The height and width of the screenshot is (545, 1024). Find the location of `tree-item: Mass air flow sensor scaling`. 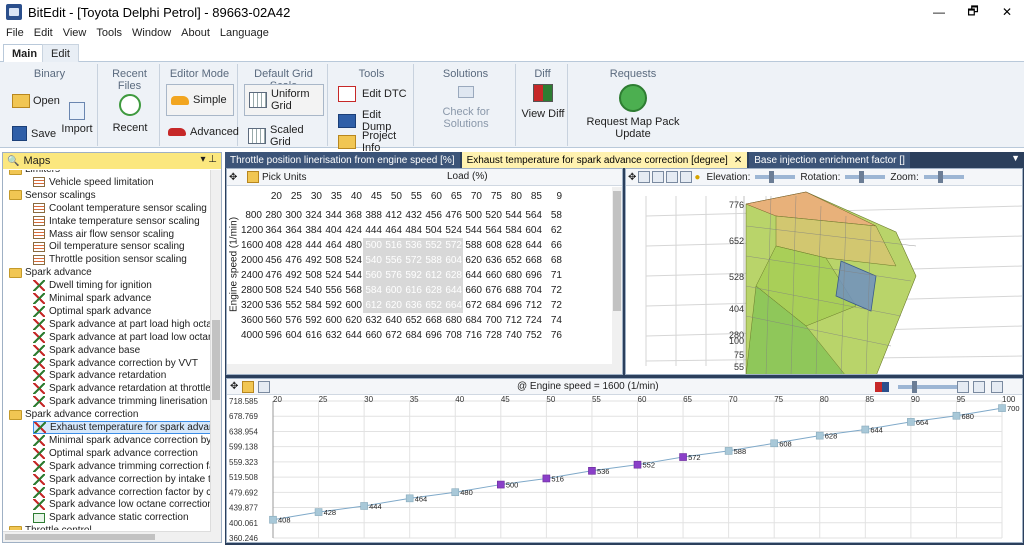

tree-item: Mass air flow sensor scaling is located at coordinates (103, 234).